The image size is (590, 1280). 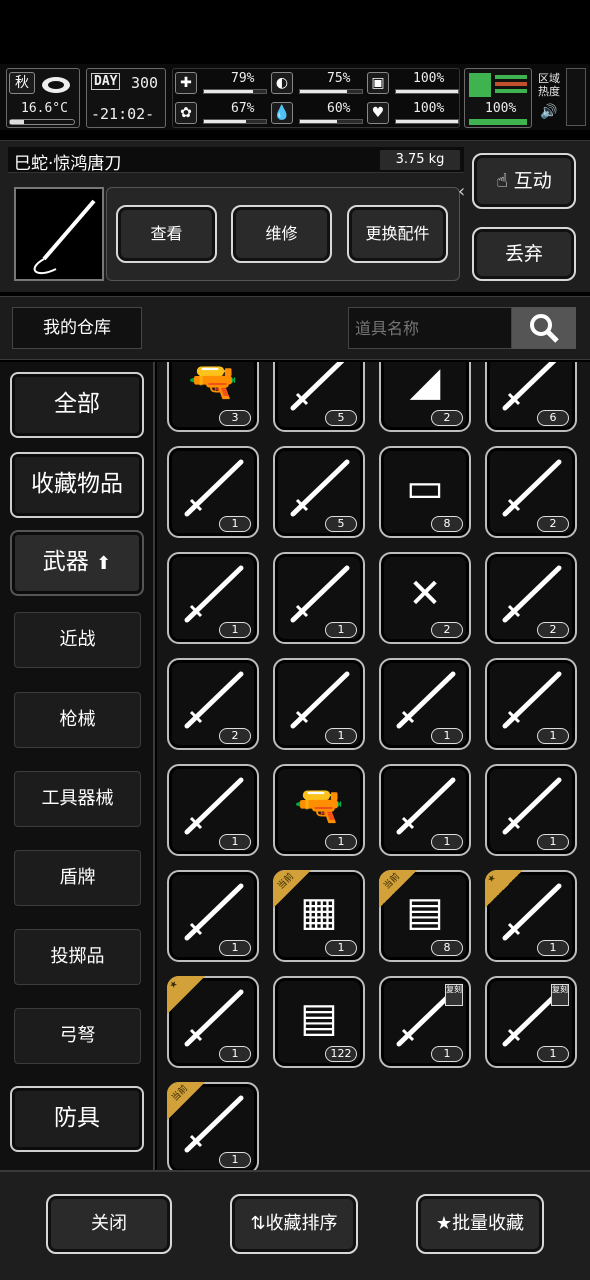 What do you see at coordinates (331, 91) in the screenshot?
I see `hunger-bar` at bounding box center [331, 91].